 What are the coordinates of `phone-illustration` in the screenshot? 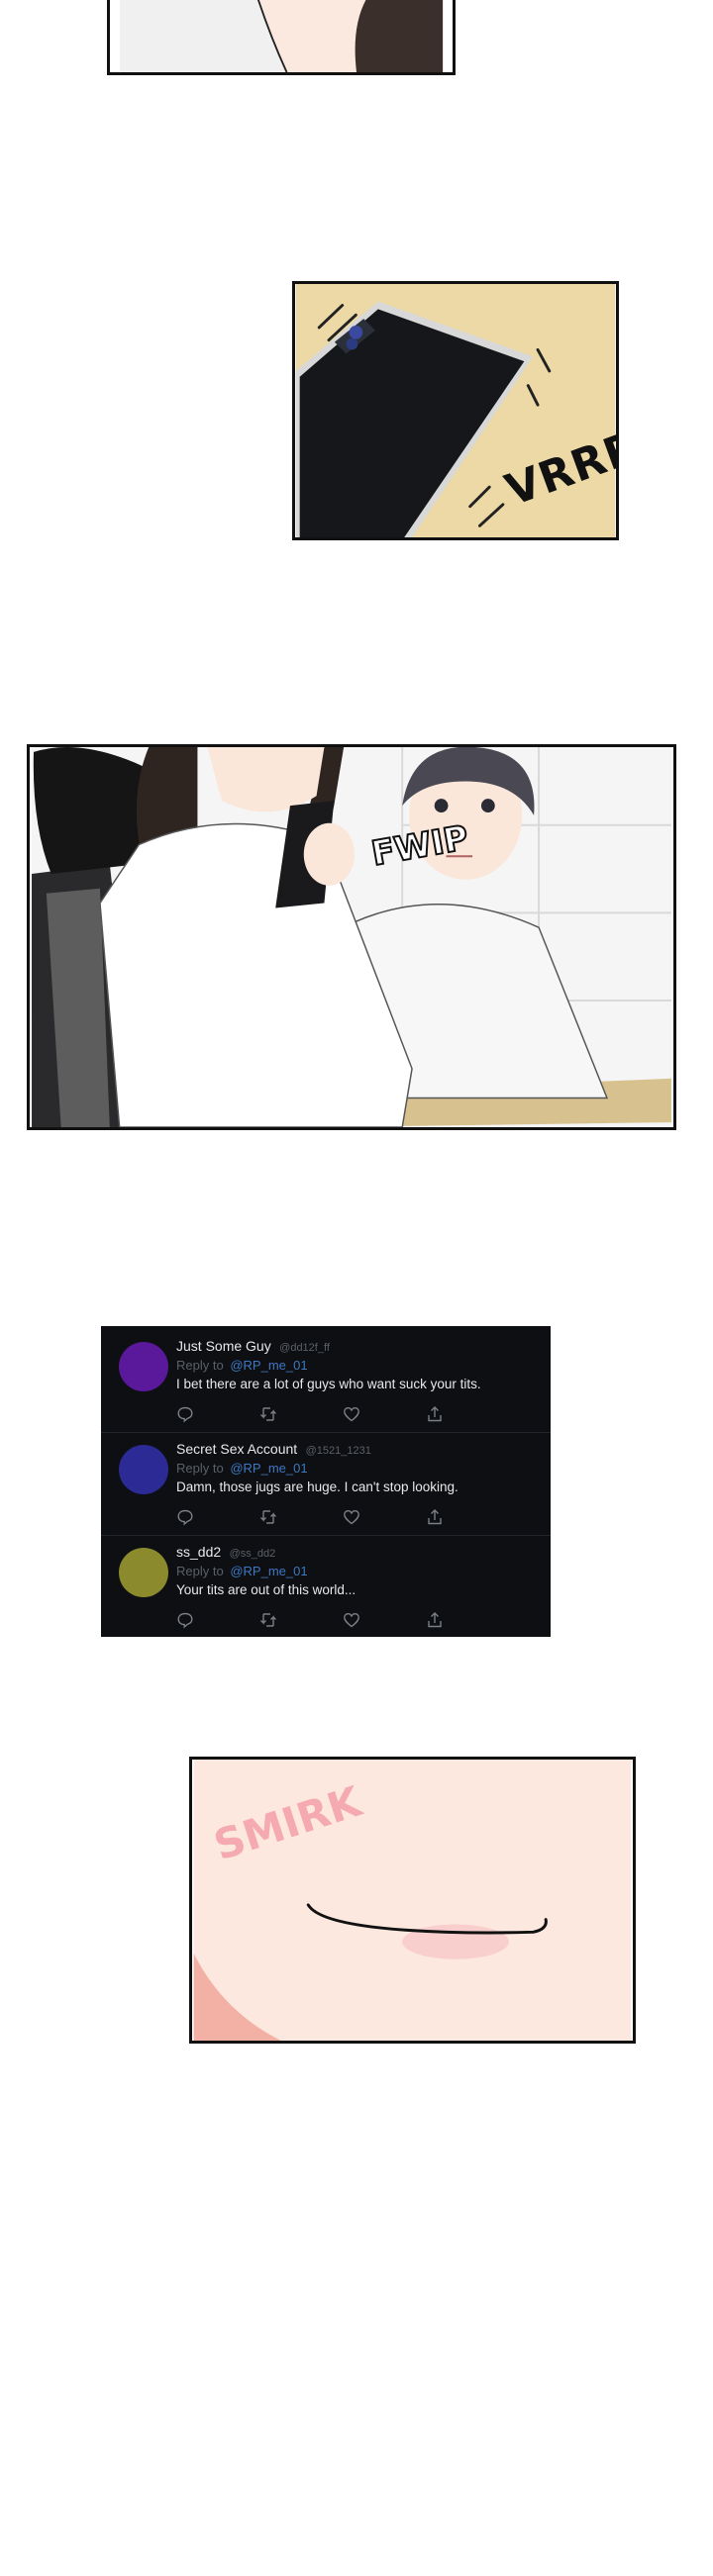 It's located at (455, 410).